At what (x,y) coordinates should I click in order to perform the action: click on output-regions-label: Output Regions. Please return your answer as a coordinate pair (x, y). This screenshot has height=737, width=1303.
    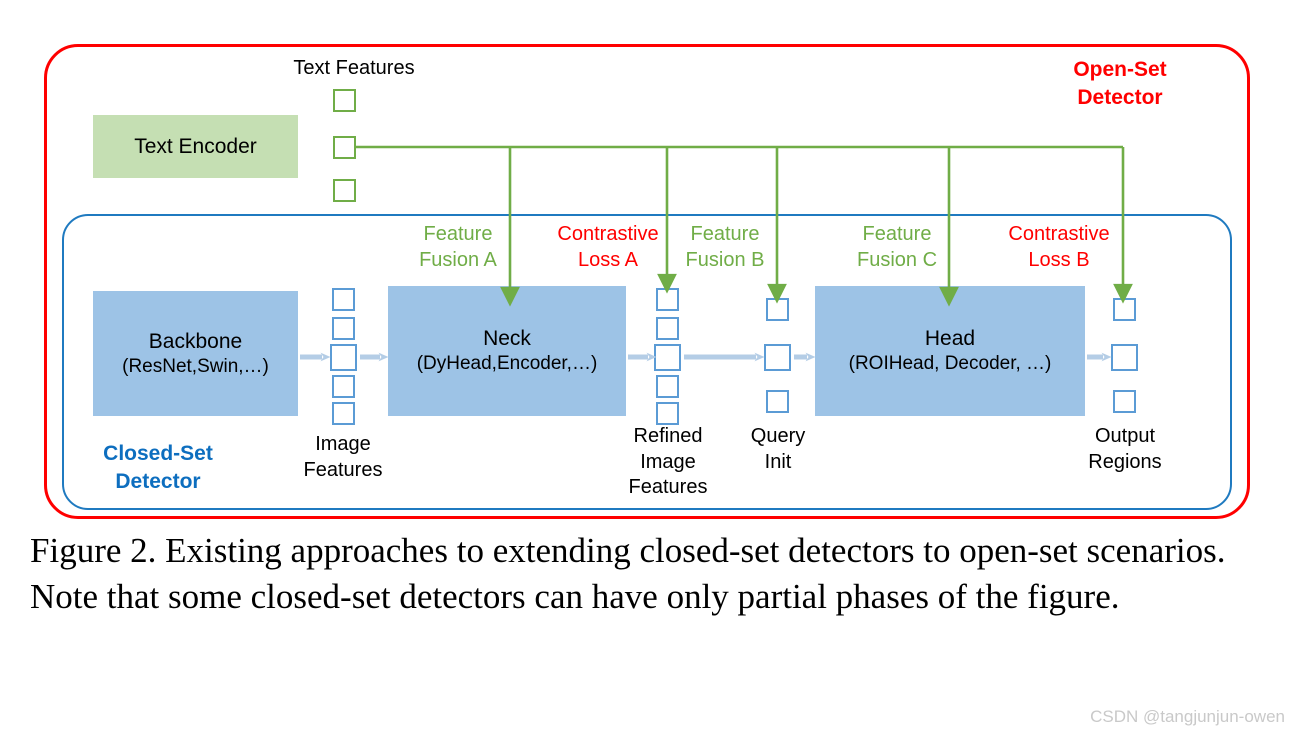
    Looking at the image, I should click on (1125, 449).